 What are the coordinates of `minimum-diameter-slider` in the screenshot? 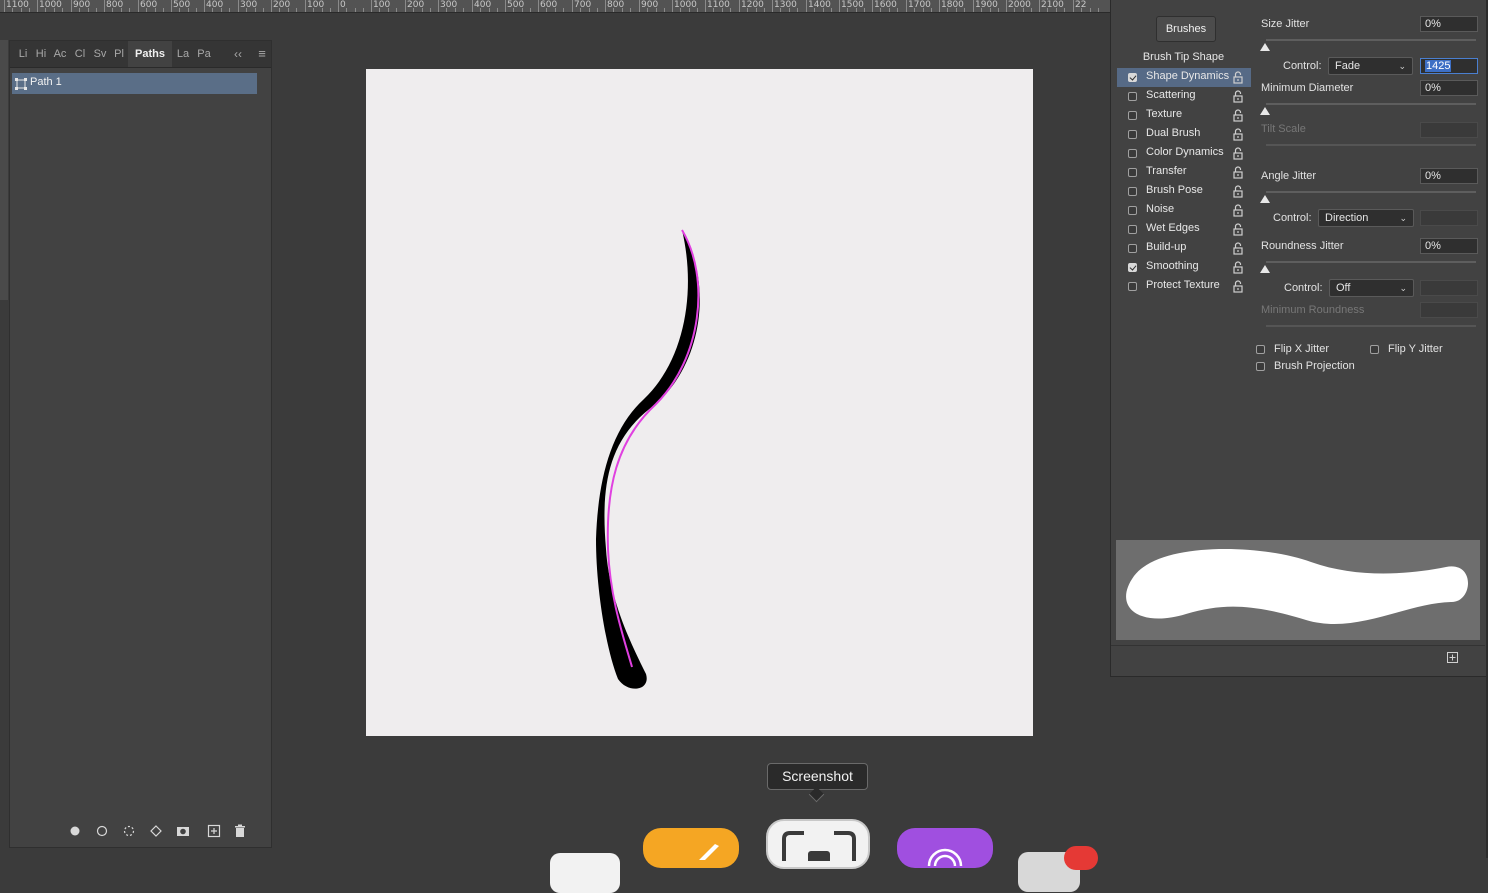 It's located at (1371, 104).